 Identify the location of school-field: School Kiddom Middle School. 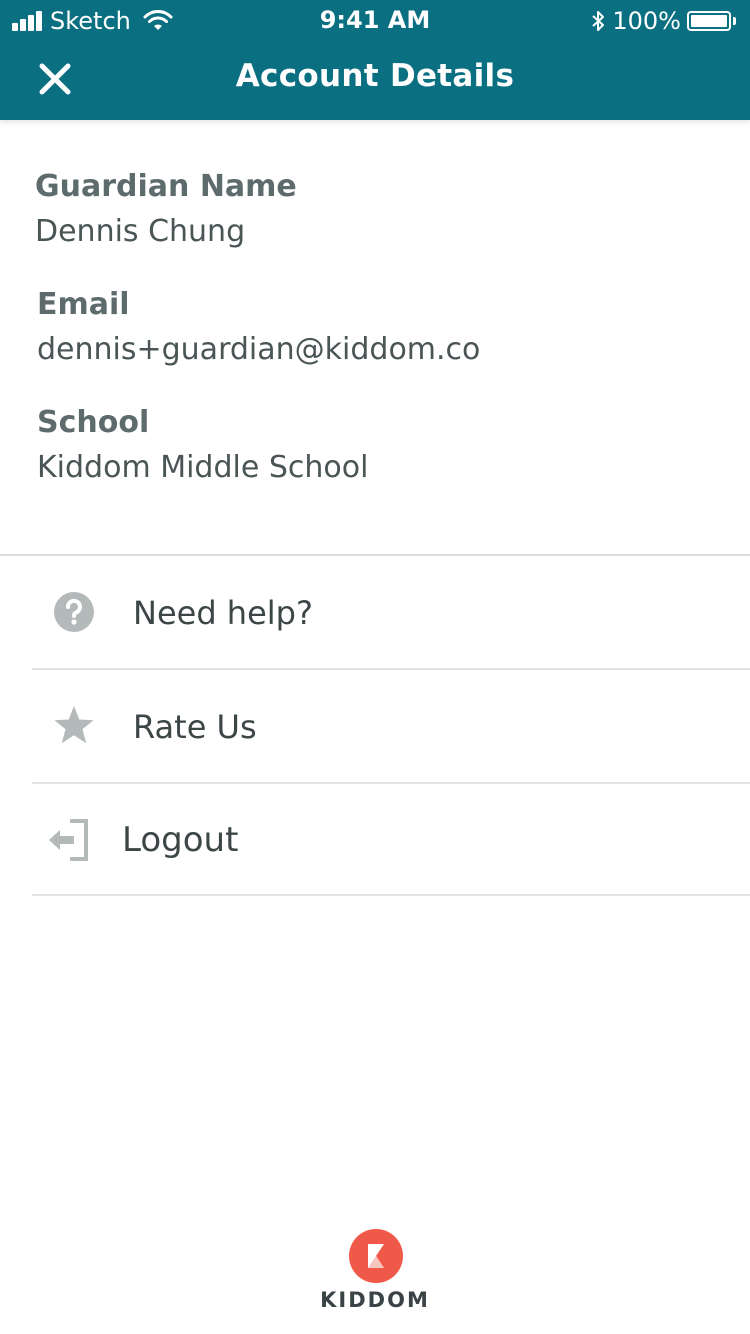
(202, 447).